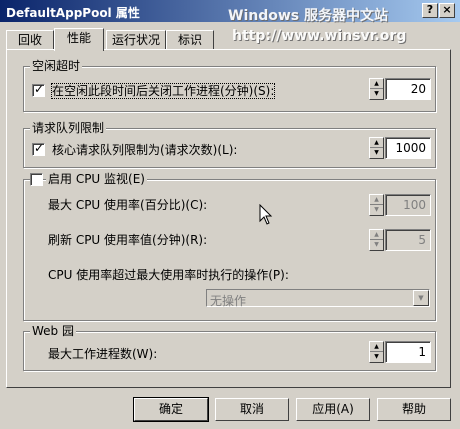  Describe the element at coordinates (171, 409) in the screenshot. I see `ok-button: 确定` at that location.